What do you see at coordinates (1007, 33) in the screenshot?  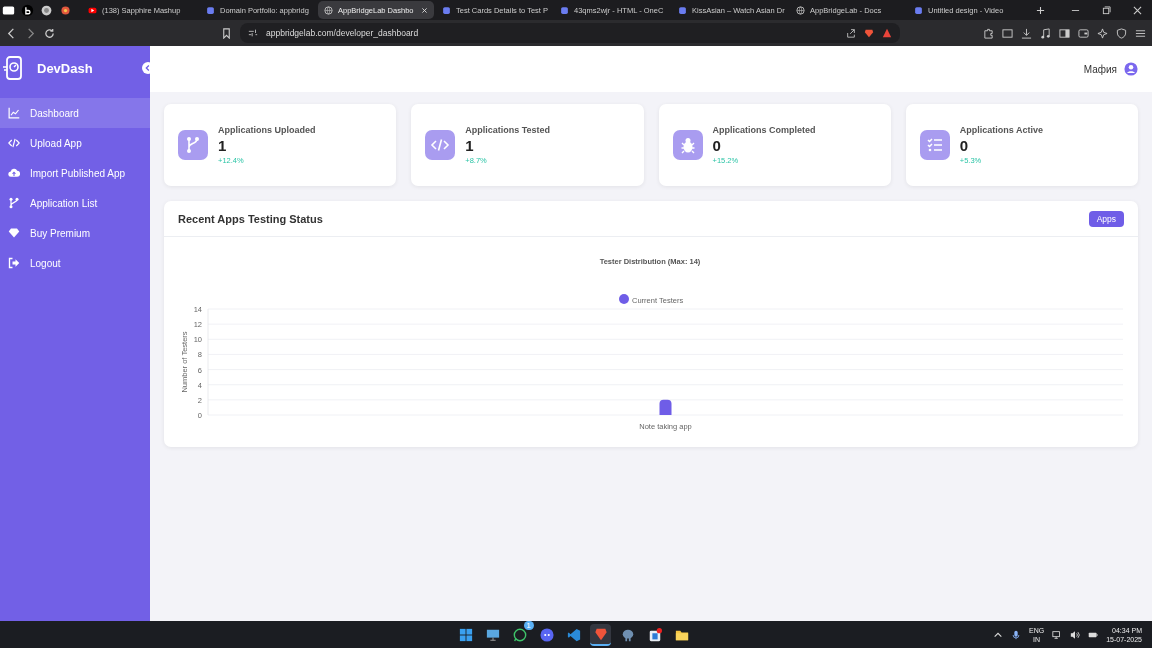 I see `window-icon` at bounding box center [1007, 33].